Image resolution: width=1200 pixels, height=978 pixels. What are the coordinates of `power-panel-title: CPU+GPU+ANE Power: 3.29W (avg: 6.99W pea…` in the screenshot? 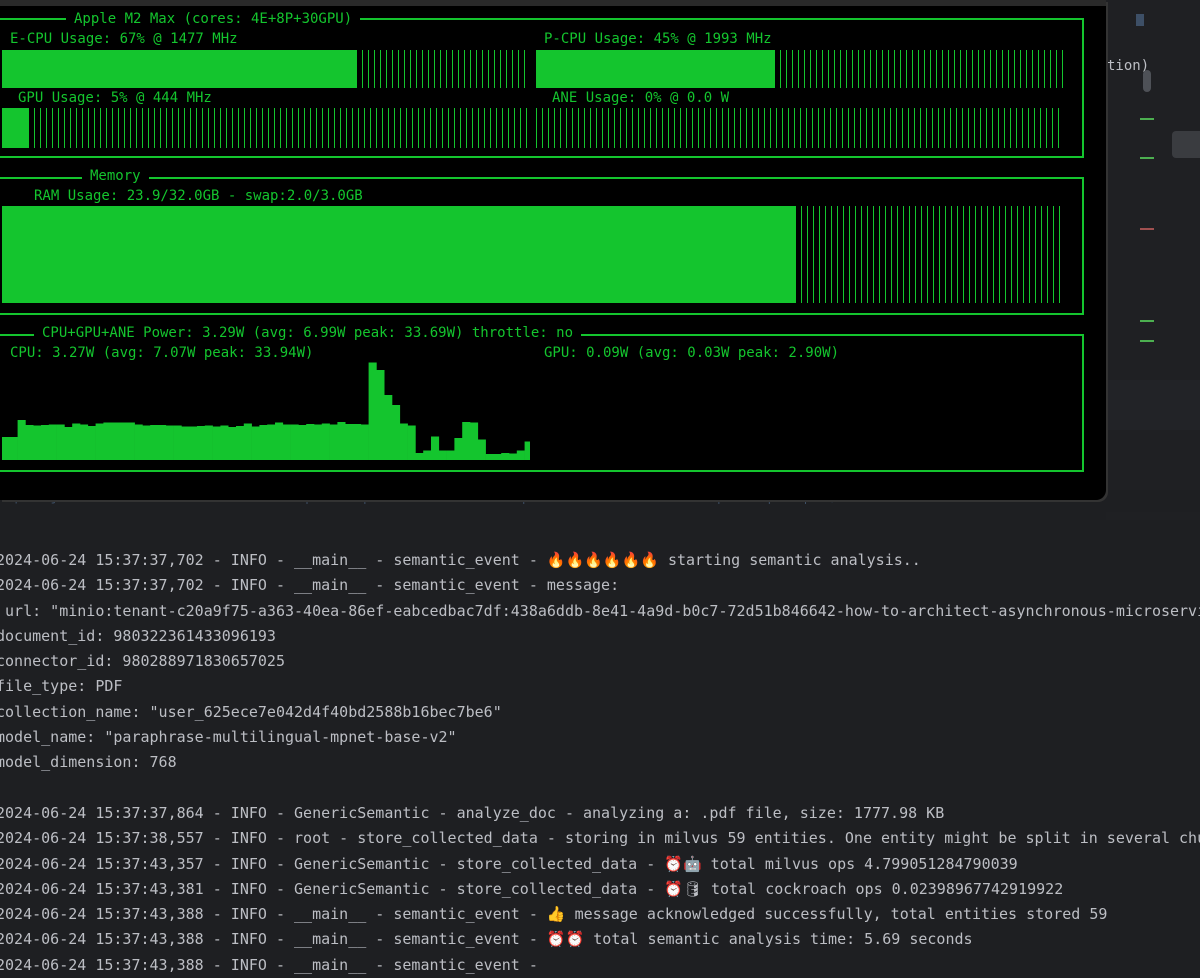 It's located at (308, 333).